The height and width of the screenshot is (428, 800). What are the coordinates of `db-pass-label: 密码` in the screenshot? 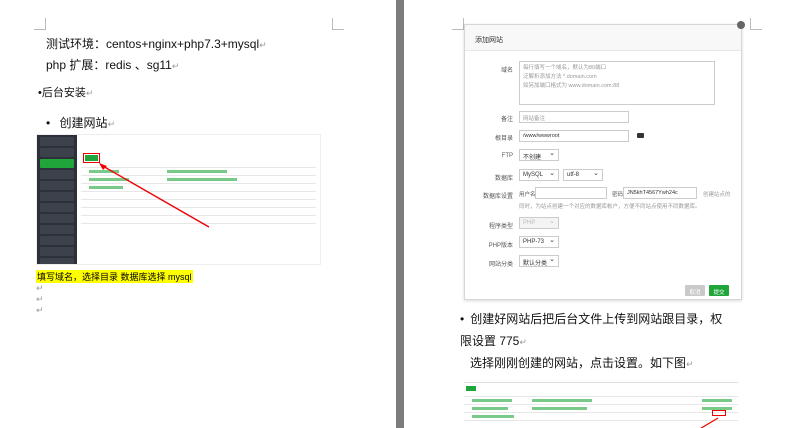 It's located at (618, 195).